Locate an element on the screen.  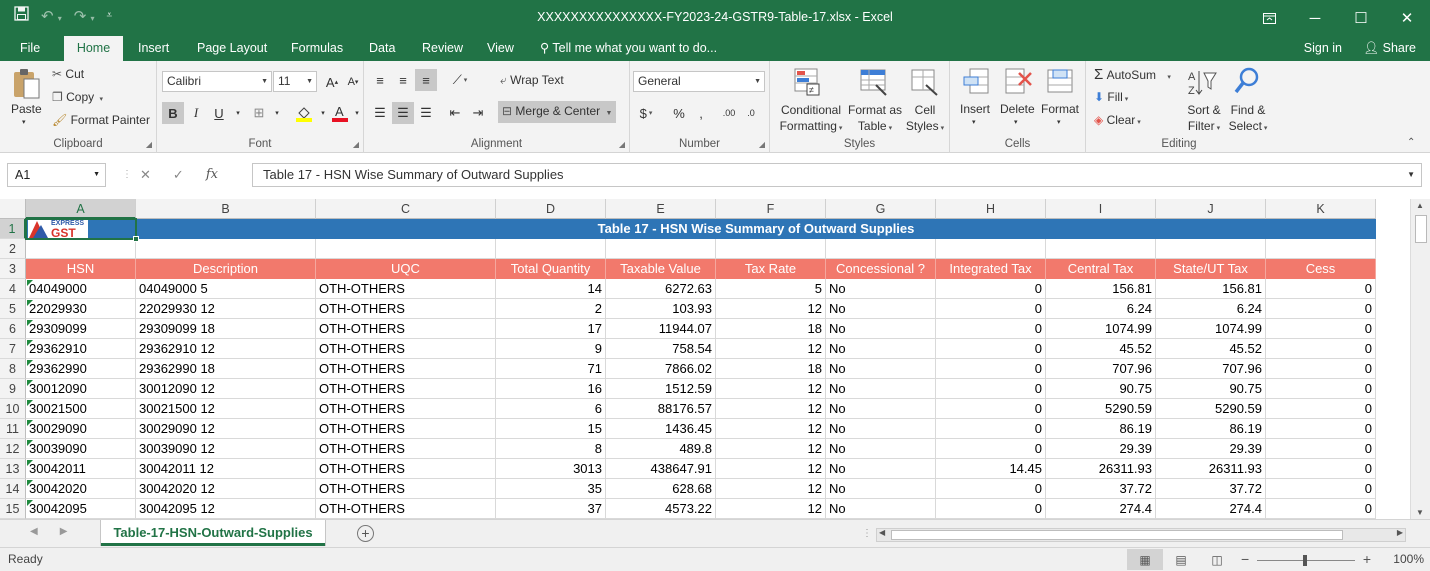
number-launcher-icon: ◢ is located at coordinates (762, 144).